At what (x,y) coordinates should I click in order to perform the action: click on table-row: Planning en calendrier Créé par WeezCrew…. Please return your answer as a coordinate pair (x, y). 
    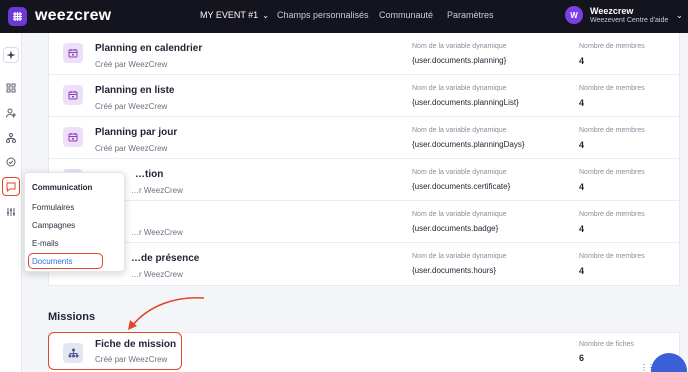
    Looking at the image, I should click on (365, 54).